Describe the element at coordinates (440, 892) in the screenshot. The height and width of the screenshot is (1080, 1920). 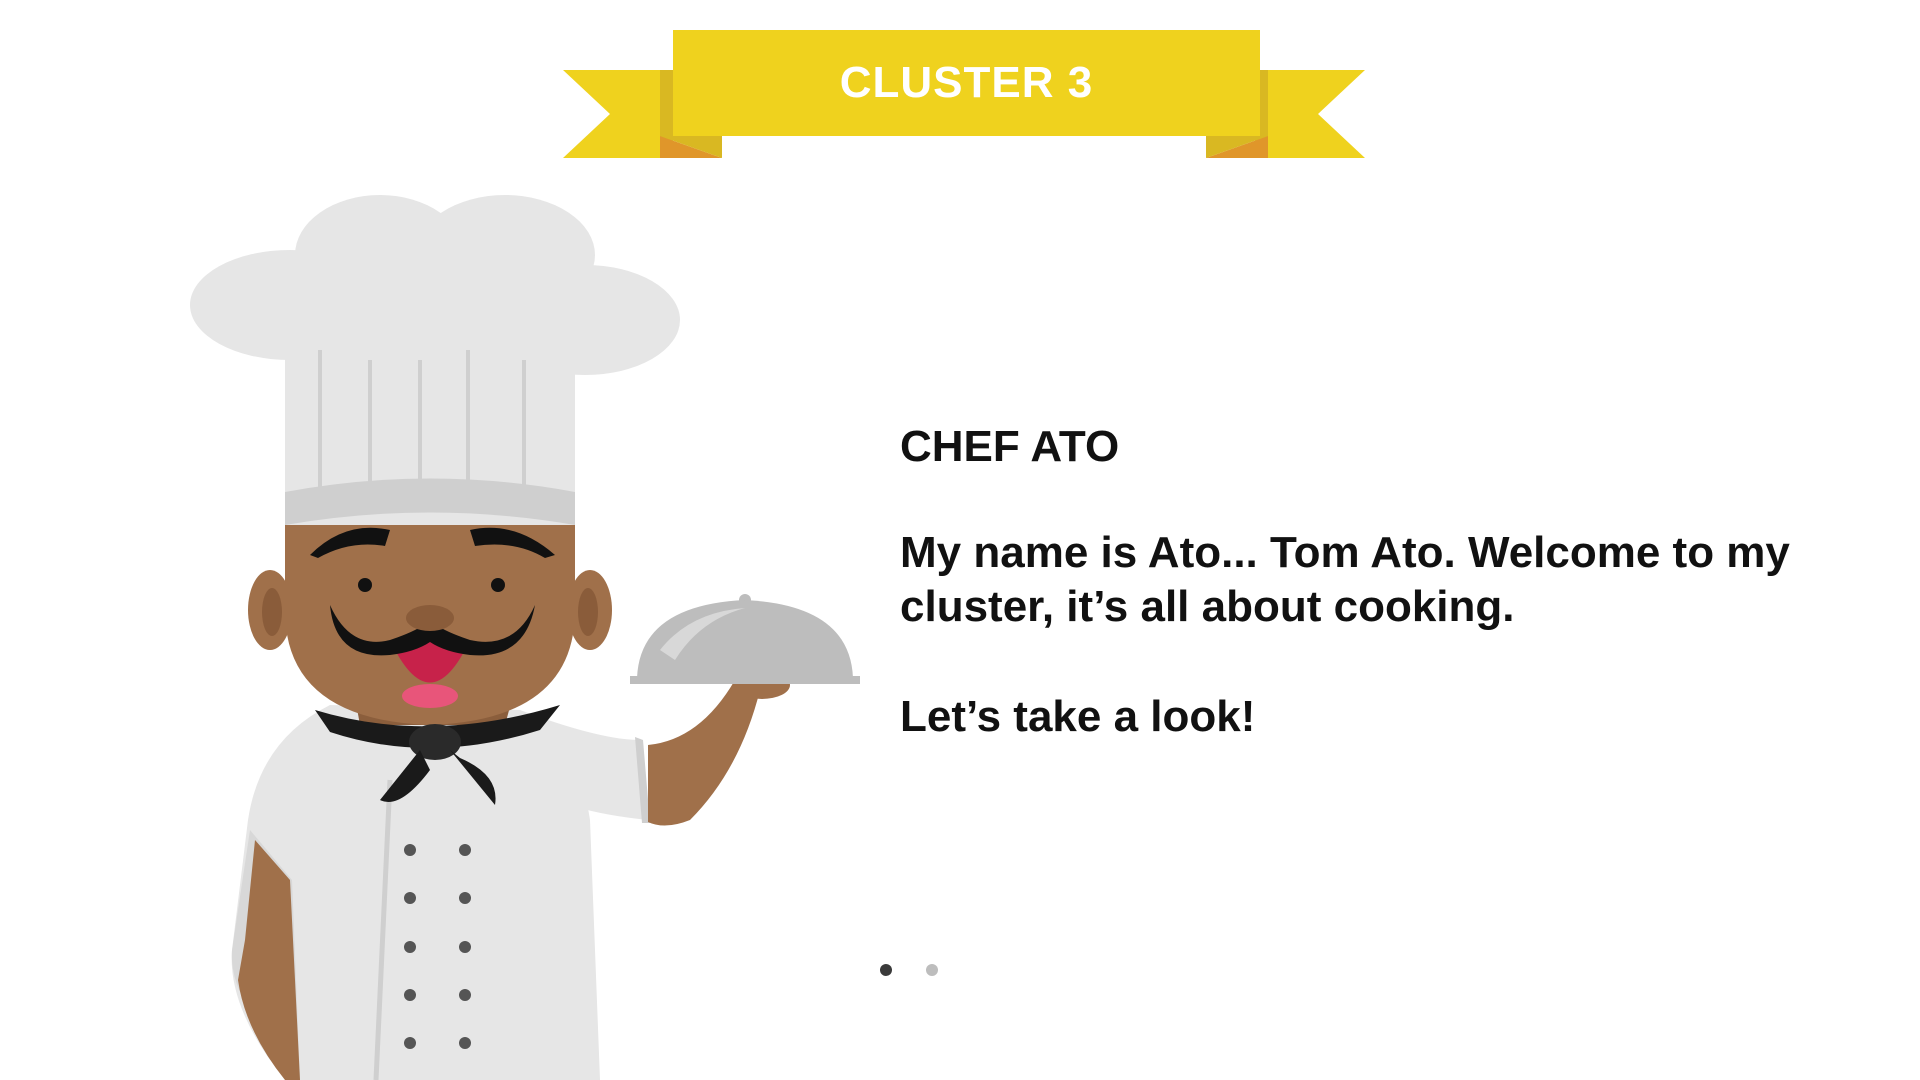
I see `chef-coat` at that location.